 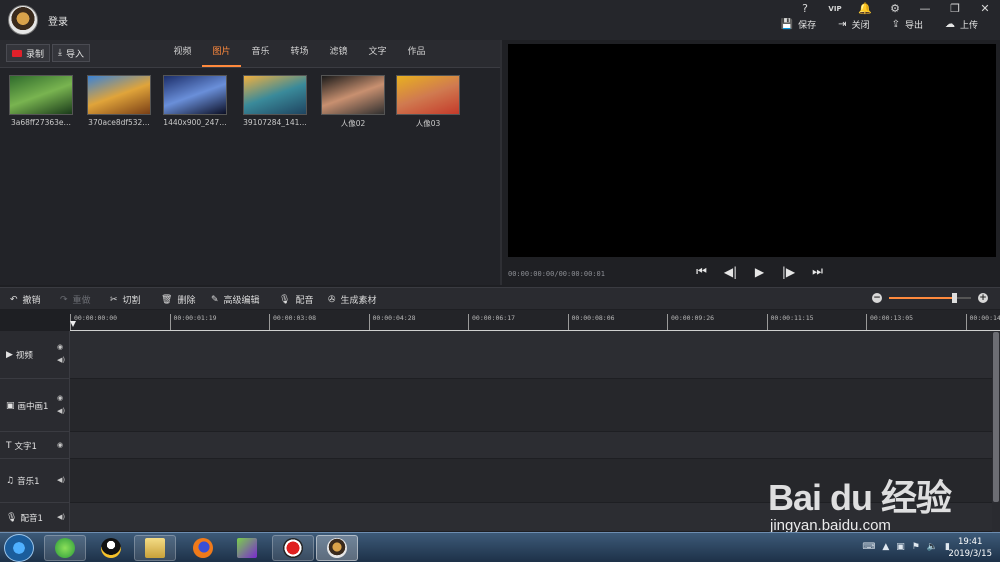 I want to click on export-button: ⇪ 导出, so click(x=907, y=24).